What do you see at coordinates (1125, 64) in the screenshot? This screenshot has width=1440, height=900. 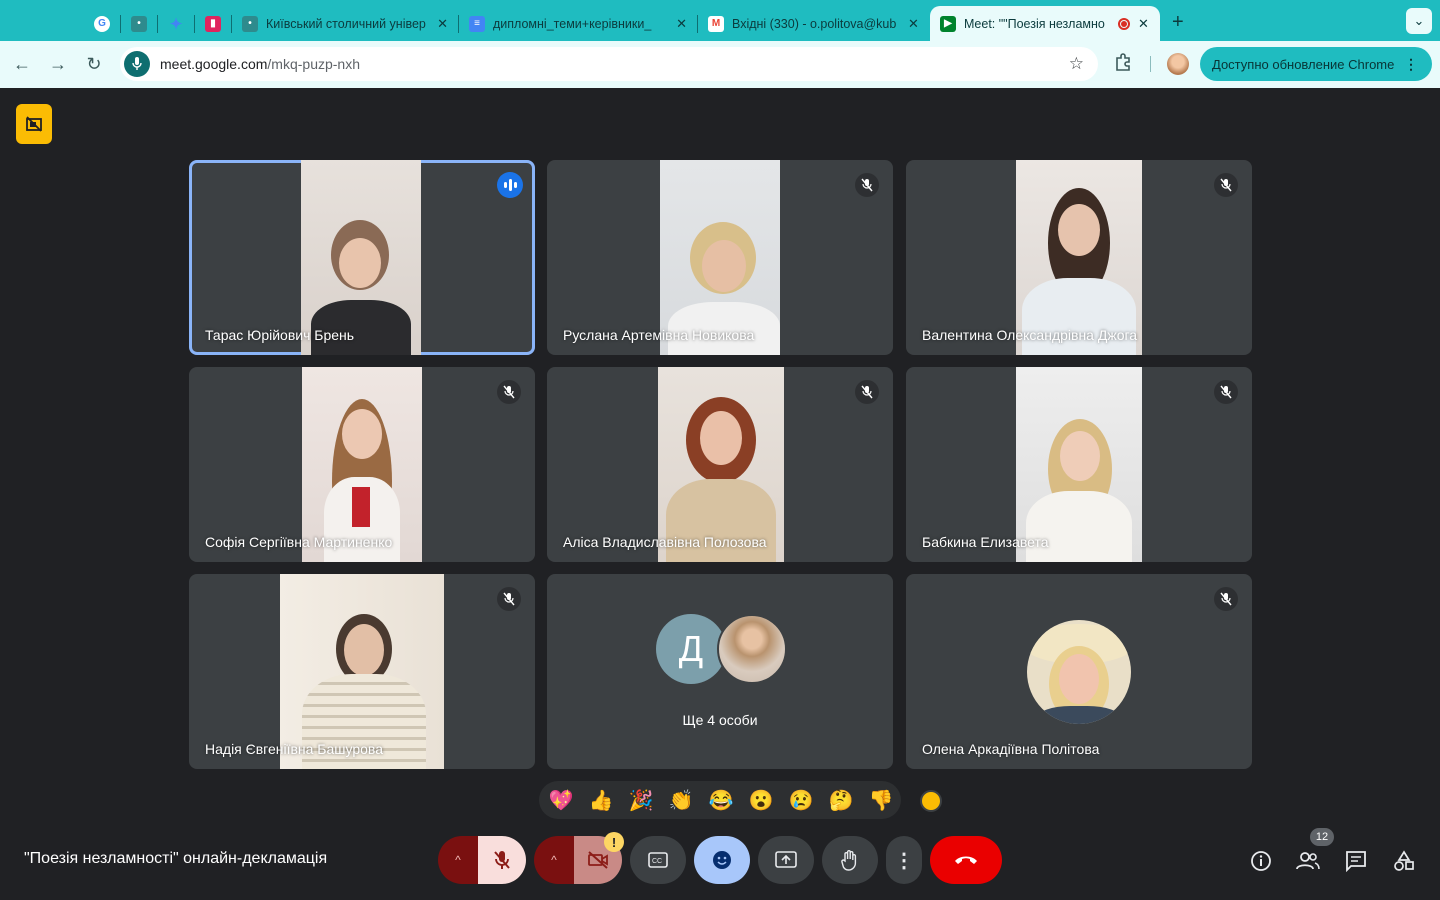 I see `extensions-icon` at bounding box center [1125, 64].